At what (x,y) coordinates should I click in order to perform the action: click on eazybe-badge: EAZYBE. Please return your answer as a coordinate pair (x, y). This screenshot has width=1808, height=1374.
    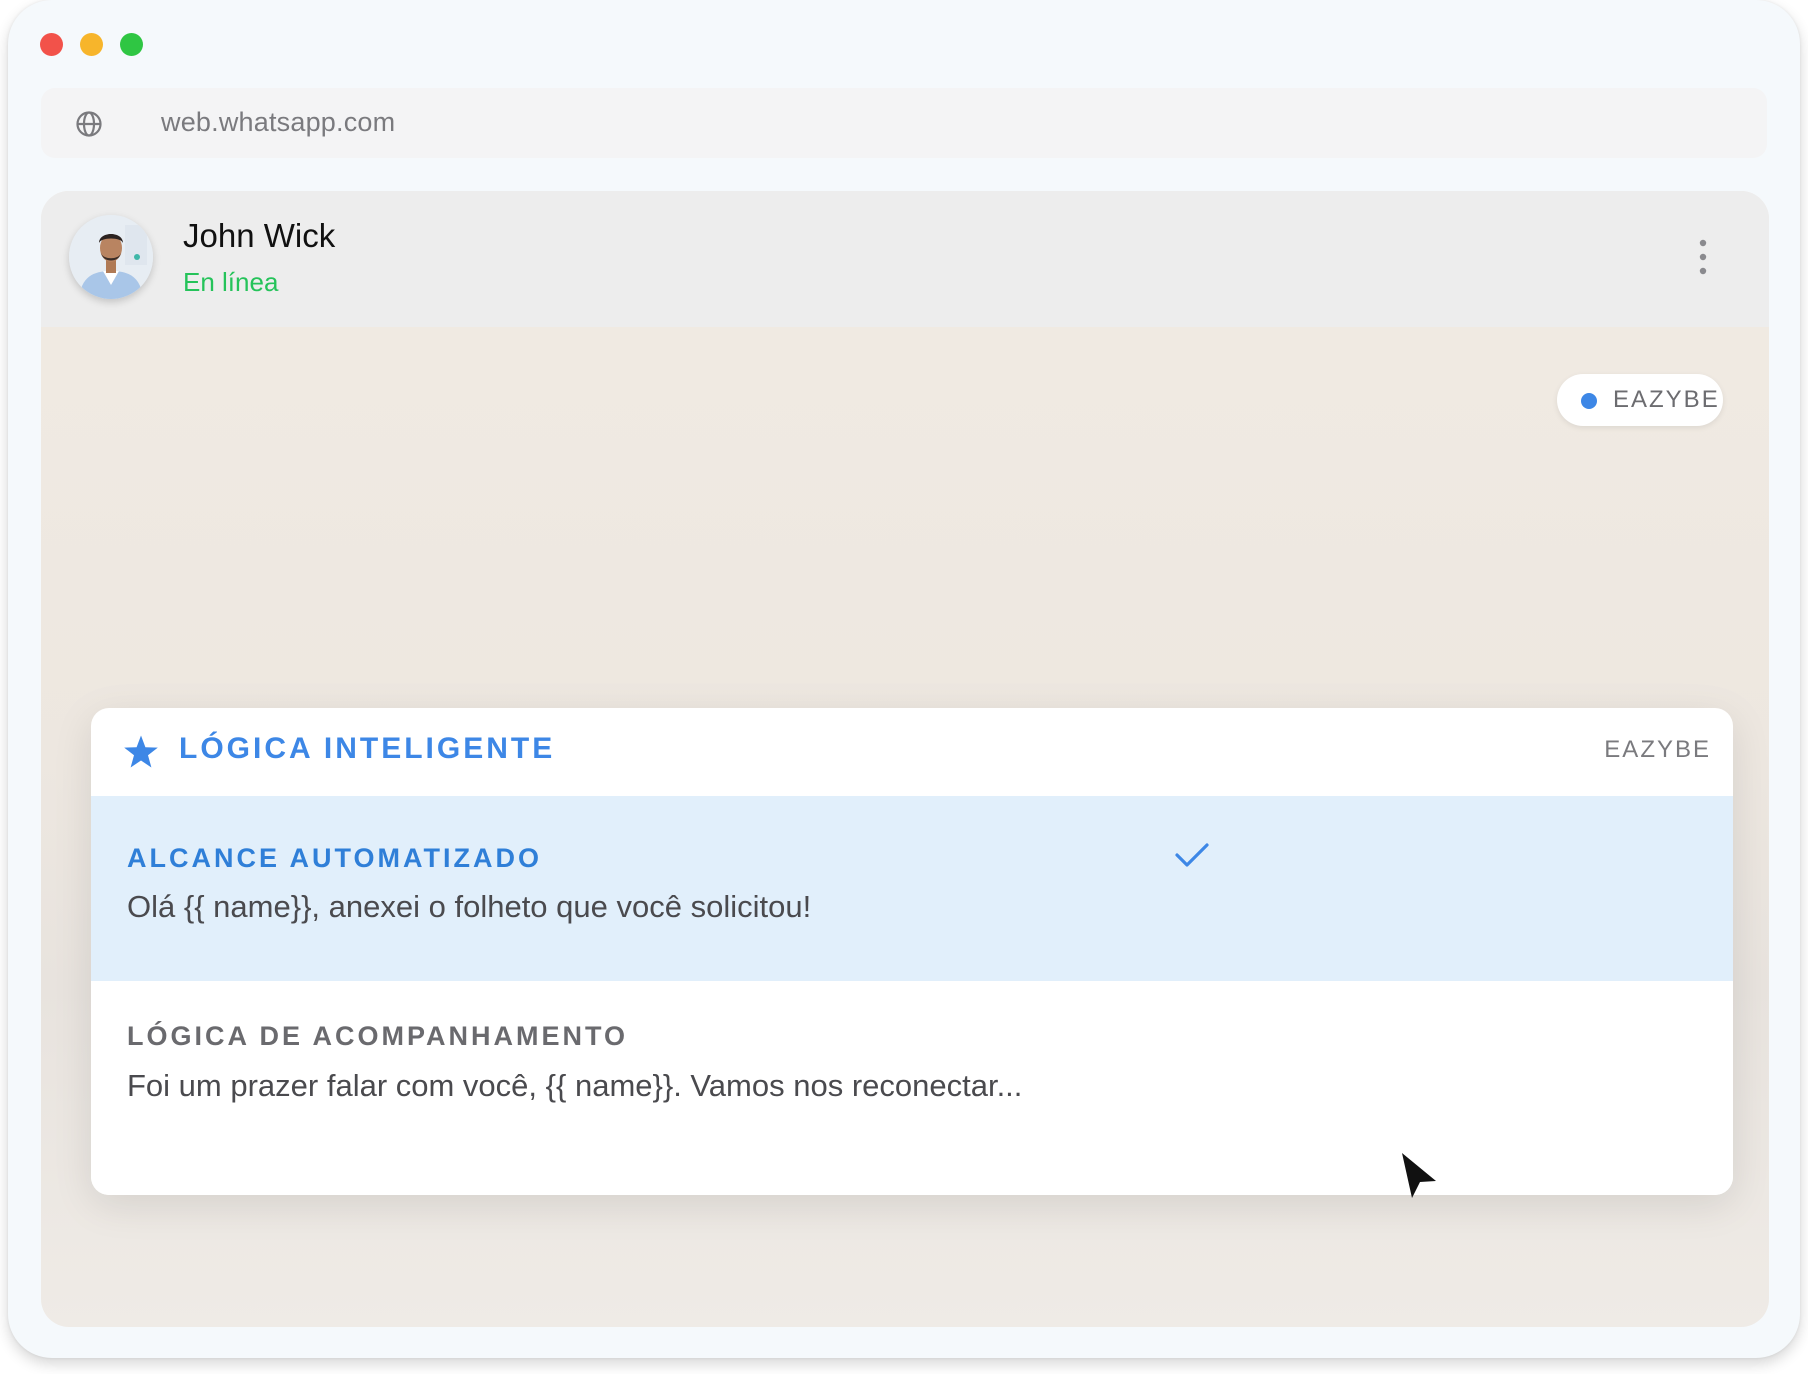
    Looking at the image, I should click on (1640, 400).